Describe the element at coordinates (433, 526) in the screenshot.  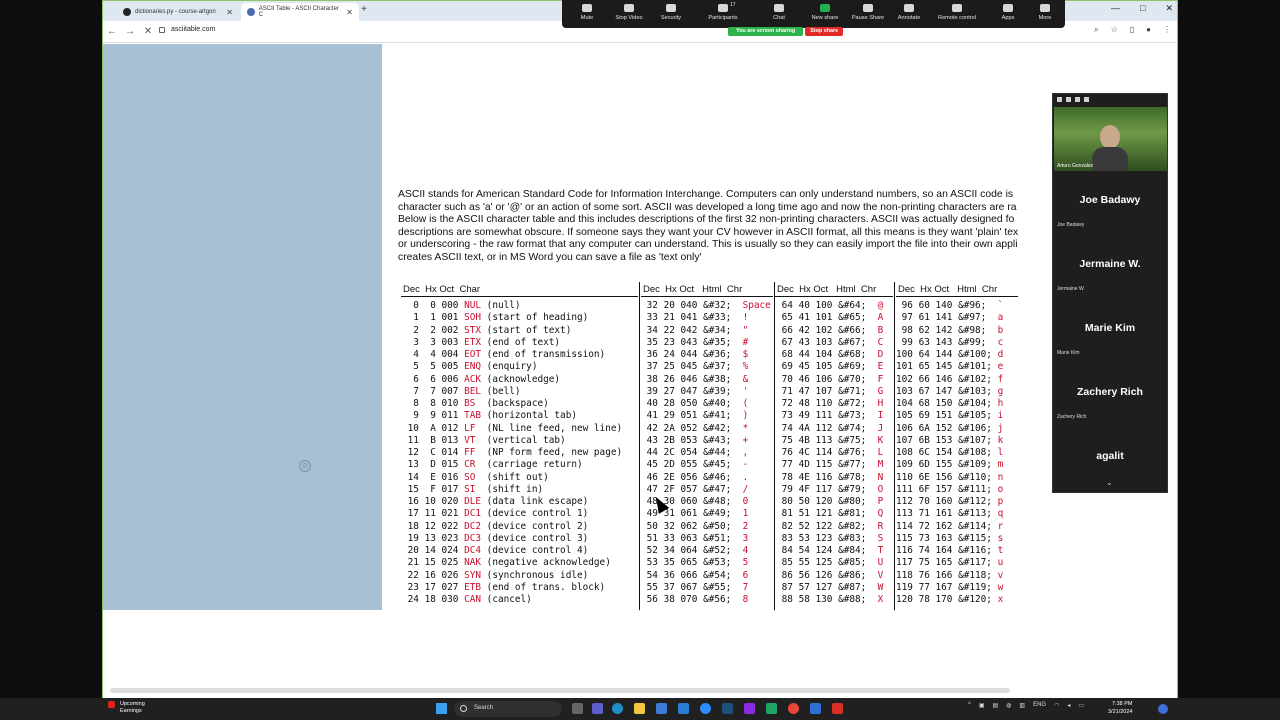
I see `code-cell: 18 12 022` at that location.